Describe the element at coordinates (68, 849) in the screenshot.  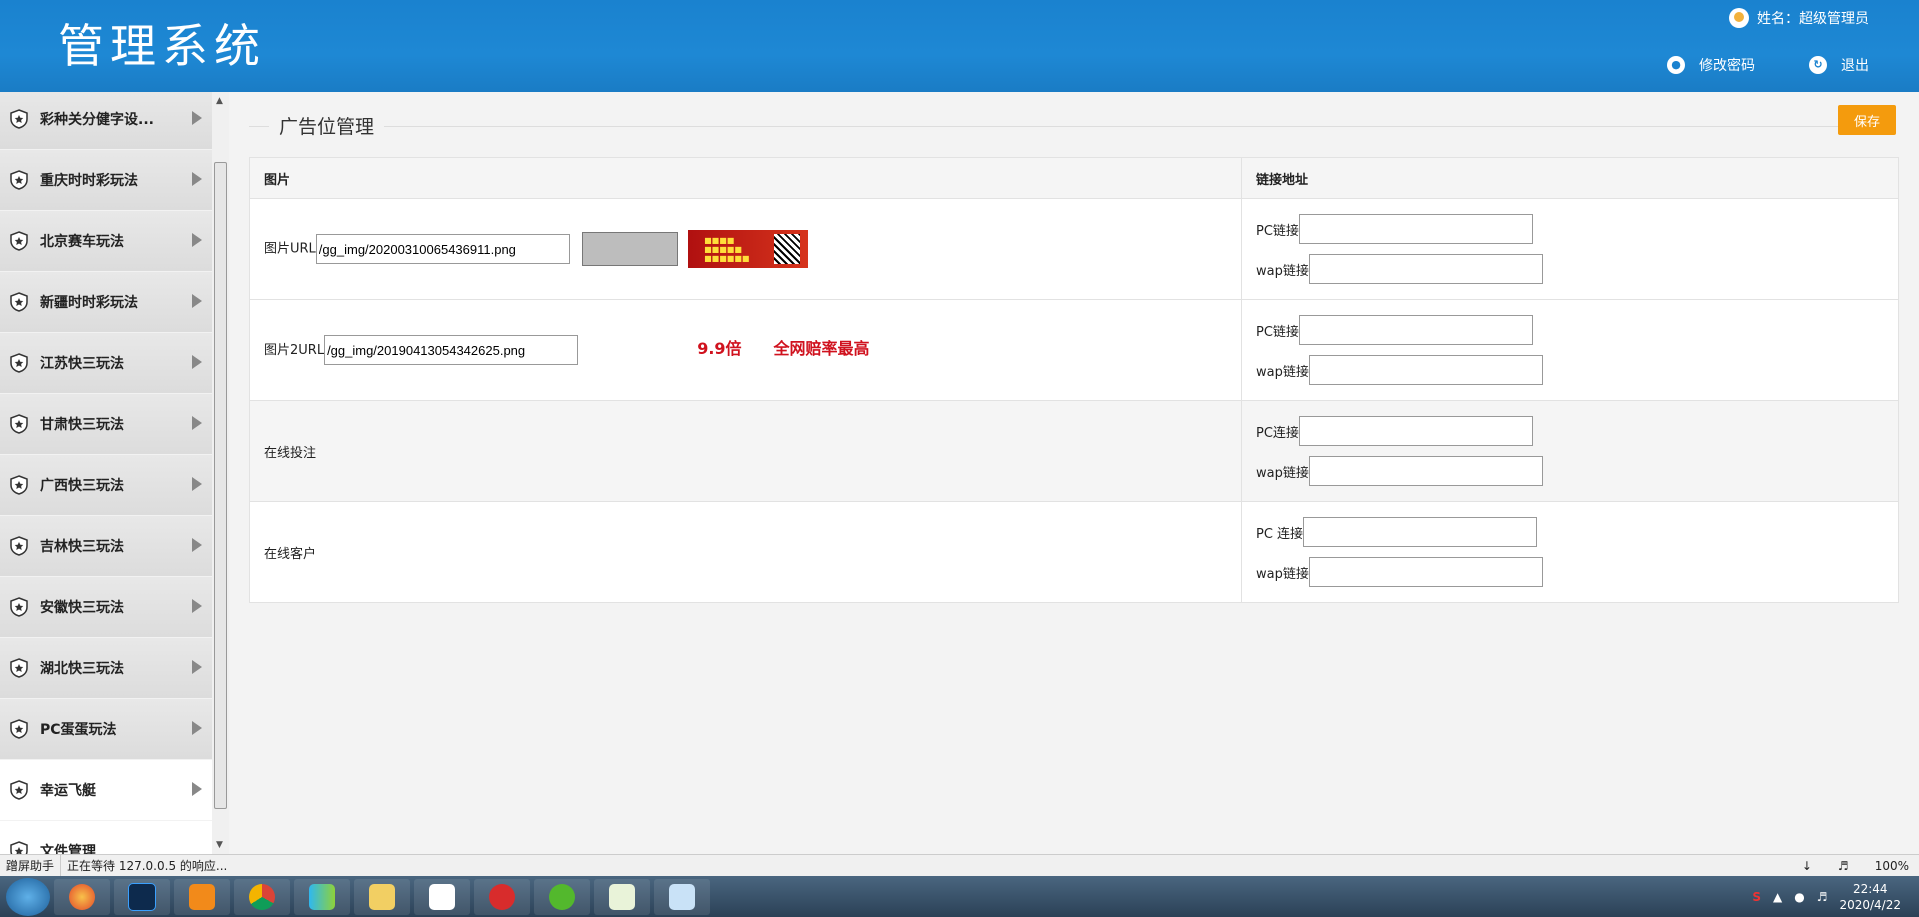
I see `sidebar-item-label: 文件管理` at that location.